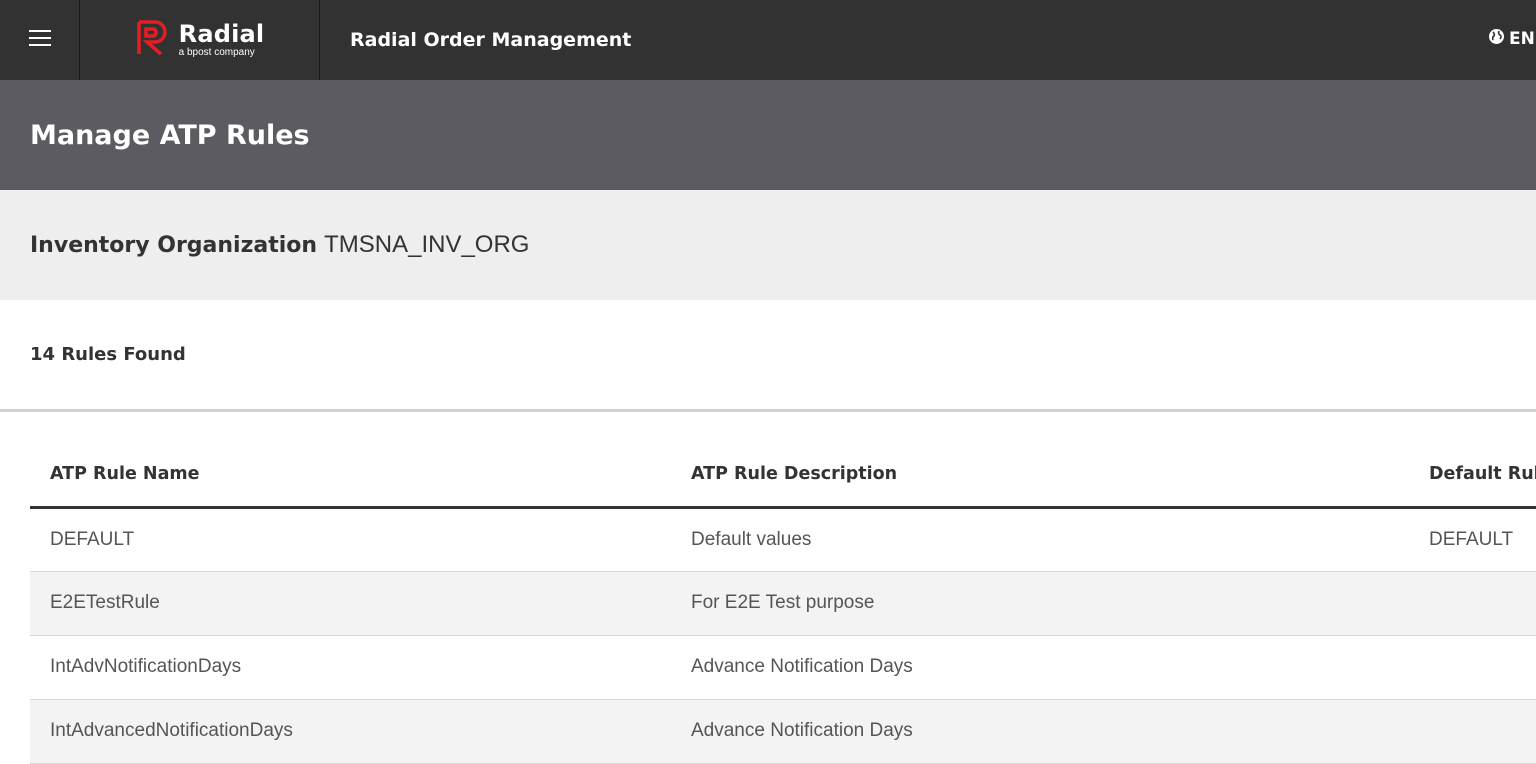 The width and height of the screenshot is (1536, 764). I want to click on rule-description-cell: For E2E Test purpose, so click(1040, 603).